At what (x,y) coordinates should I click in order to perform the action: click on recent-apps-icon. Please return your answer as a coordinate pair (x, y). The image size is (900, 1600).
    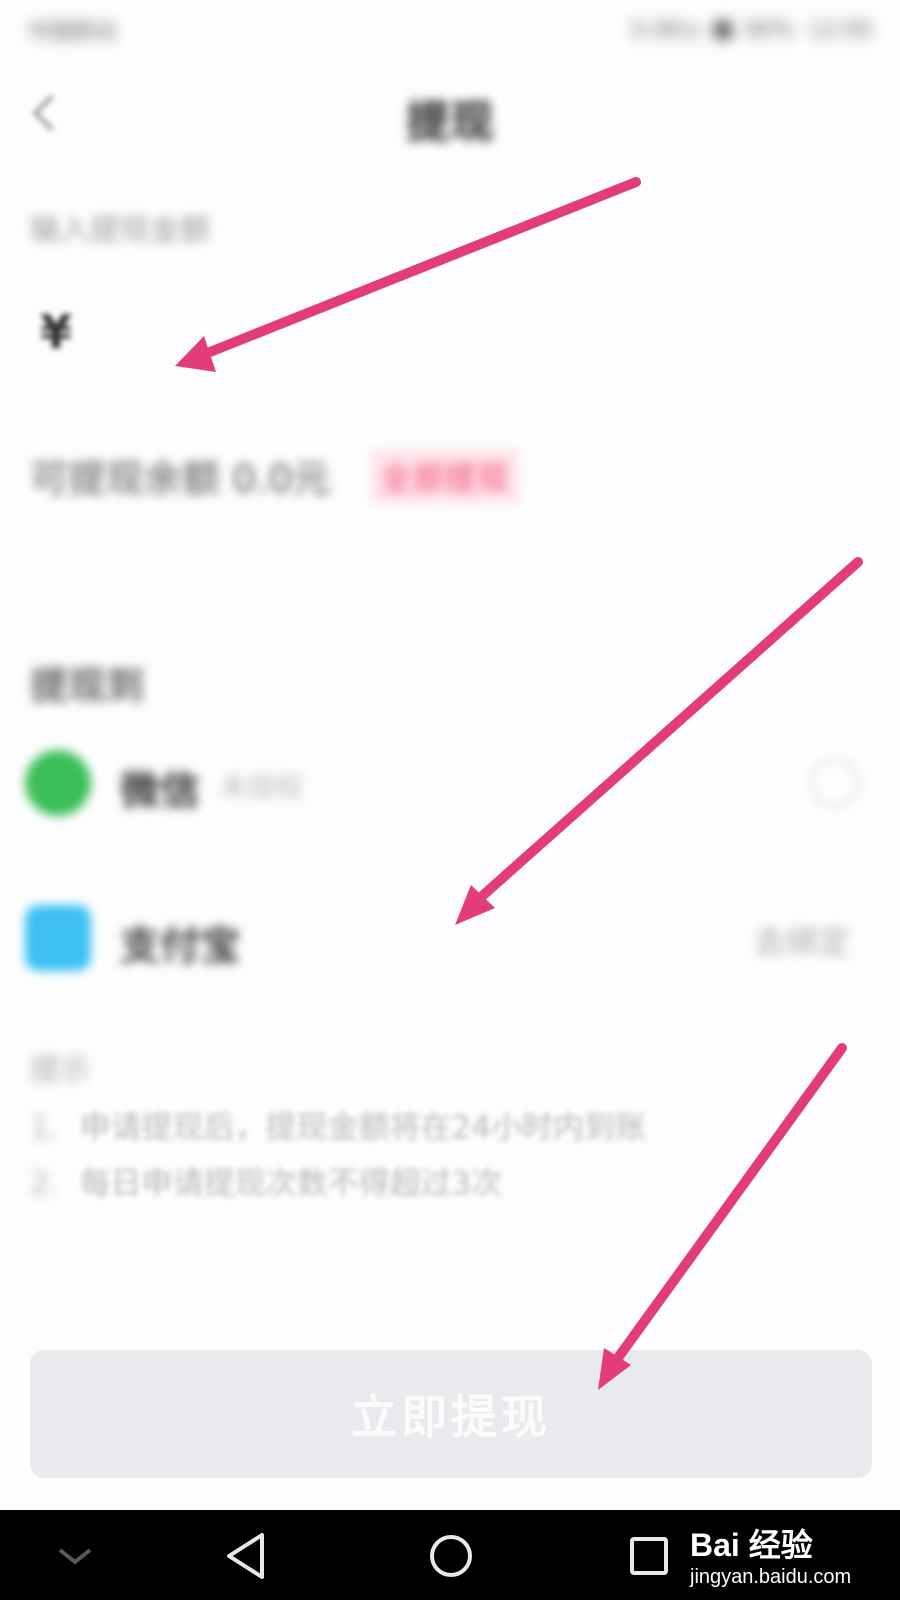
    Looking at the image, I should click on (649, 1555).